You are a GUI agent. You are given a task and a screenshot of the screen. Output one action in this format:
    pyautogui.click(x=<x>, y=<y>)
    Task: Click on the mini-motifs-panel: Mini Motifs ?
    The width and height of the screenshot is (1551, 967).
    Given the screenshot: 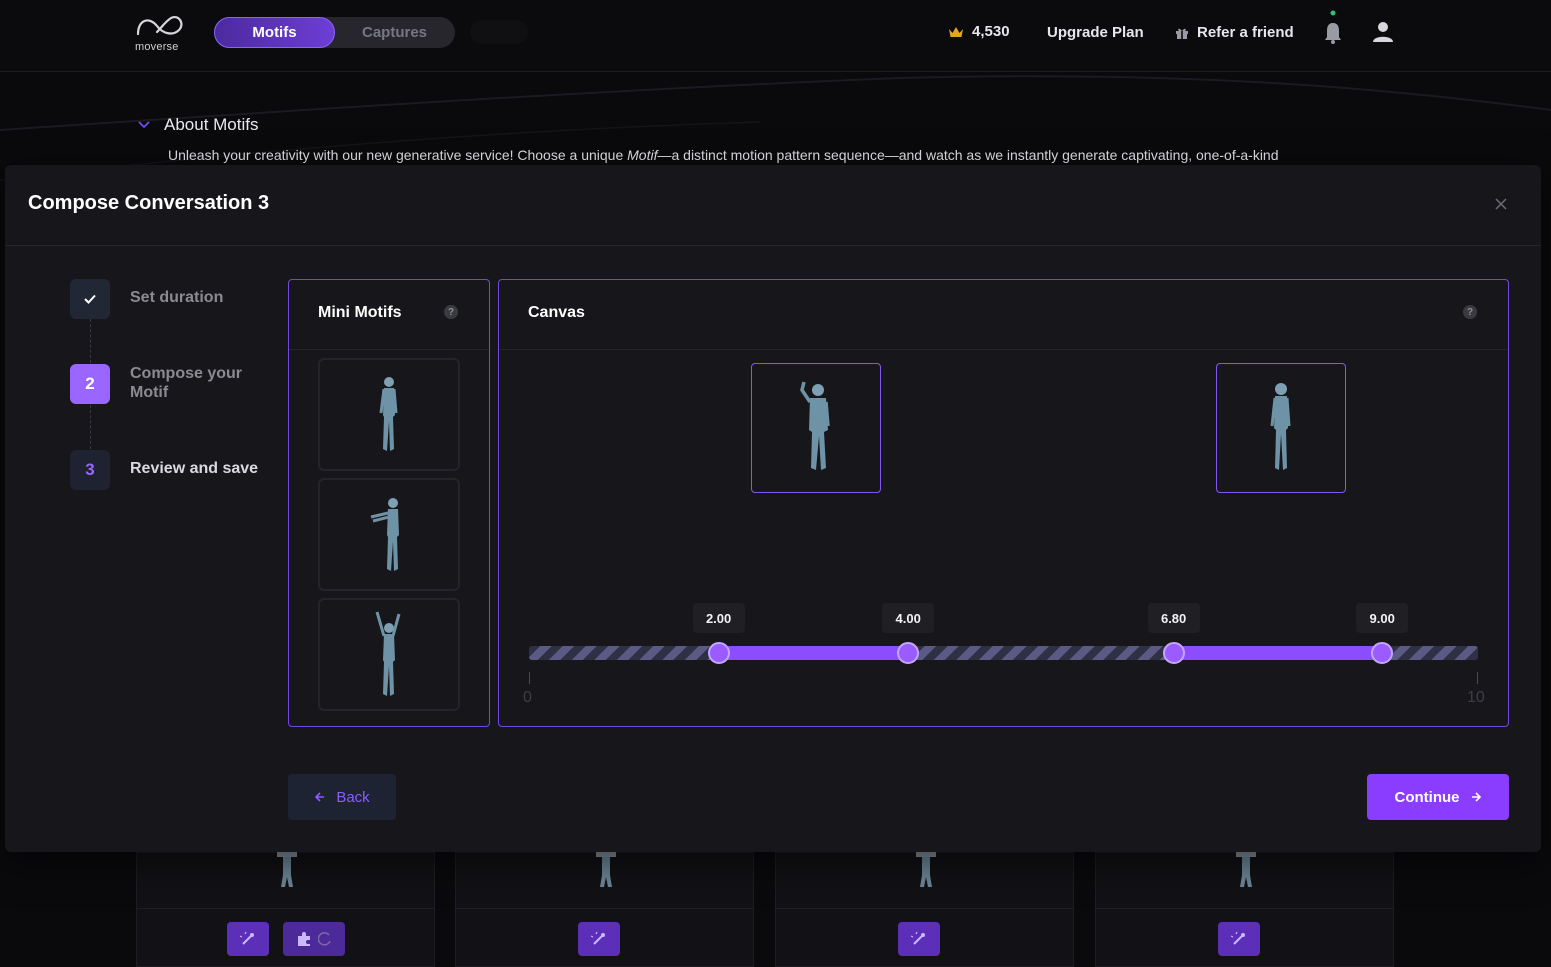 What is the action you would take?
    pyautogui.click(x=389, y=503)
    